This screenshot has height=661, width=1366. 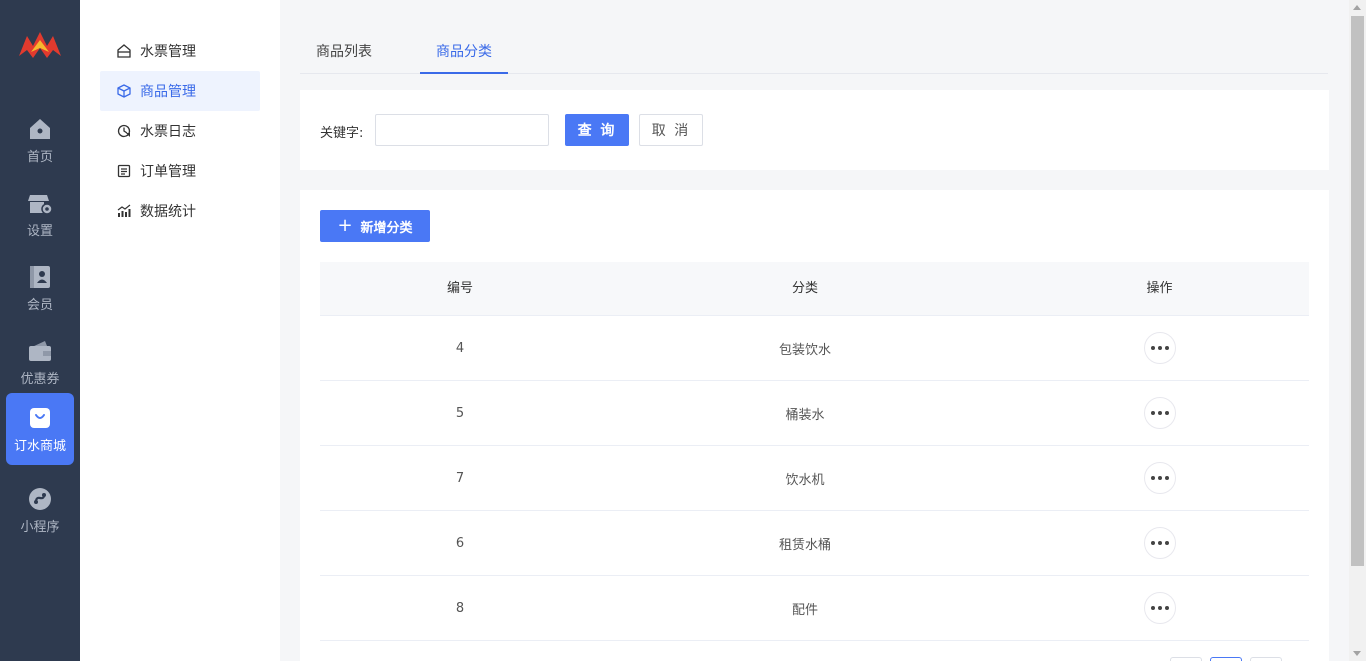 What do you see at coordinates (345, 225) in the screenshot?
I see `plus-icon: +` at bounding box center [345, 225].